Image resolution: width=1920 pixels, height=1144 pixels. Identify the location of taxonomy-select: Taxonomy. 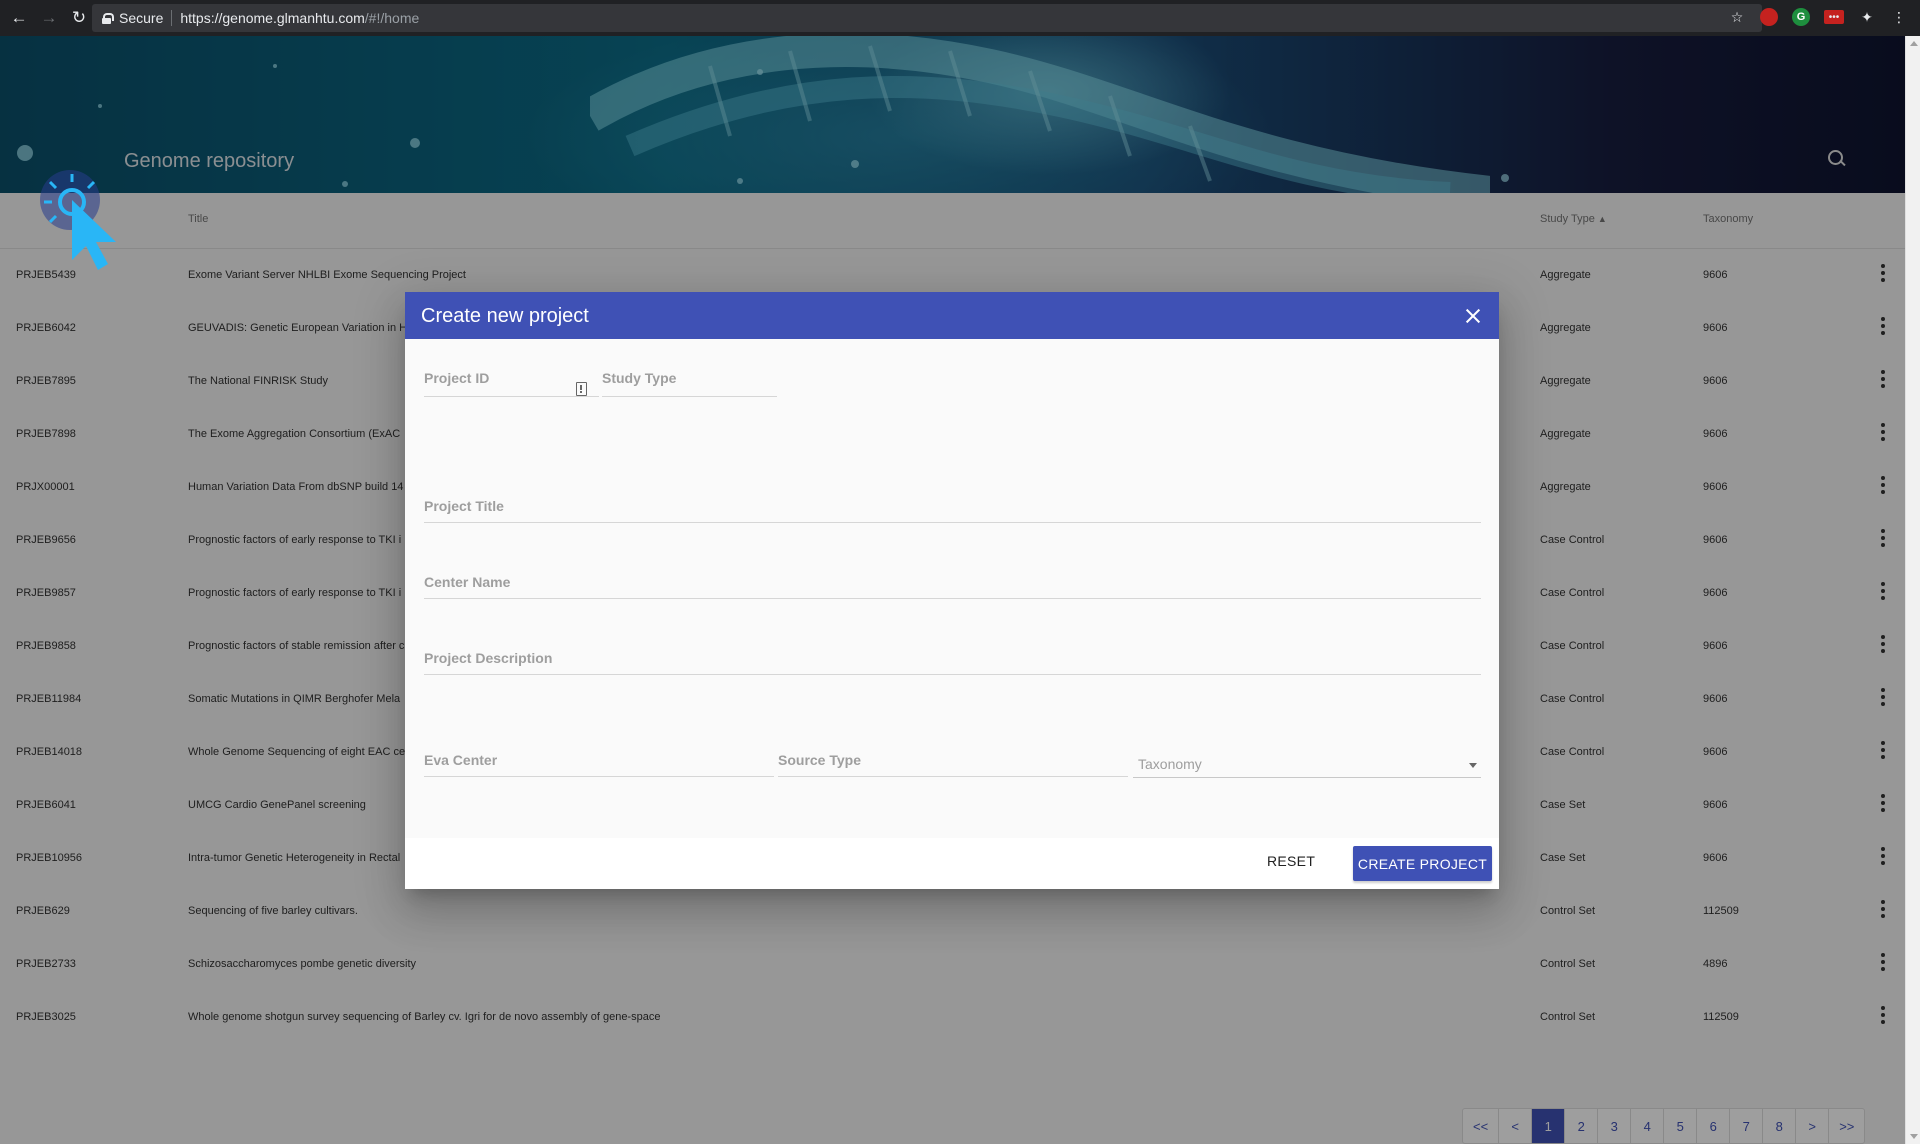
(1307, 766).